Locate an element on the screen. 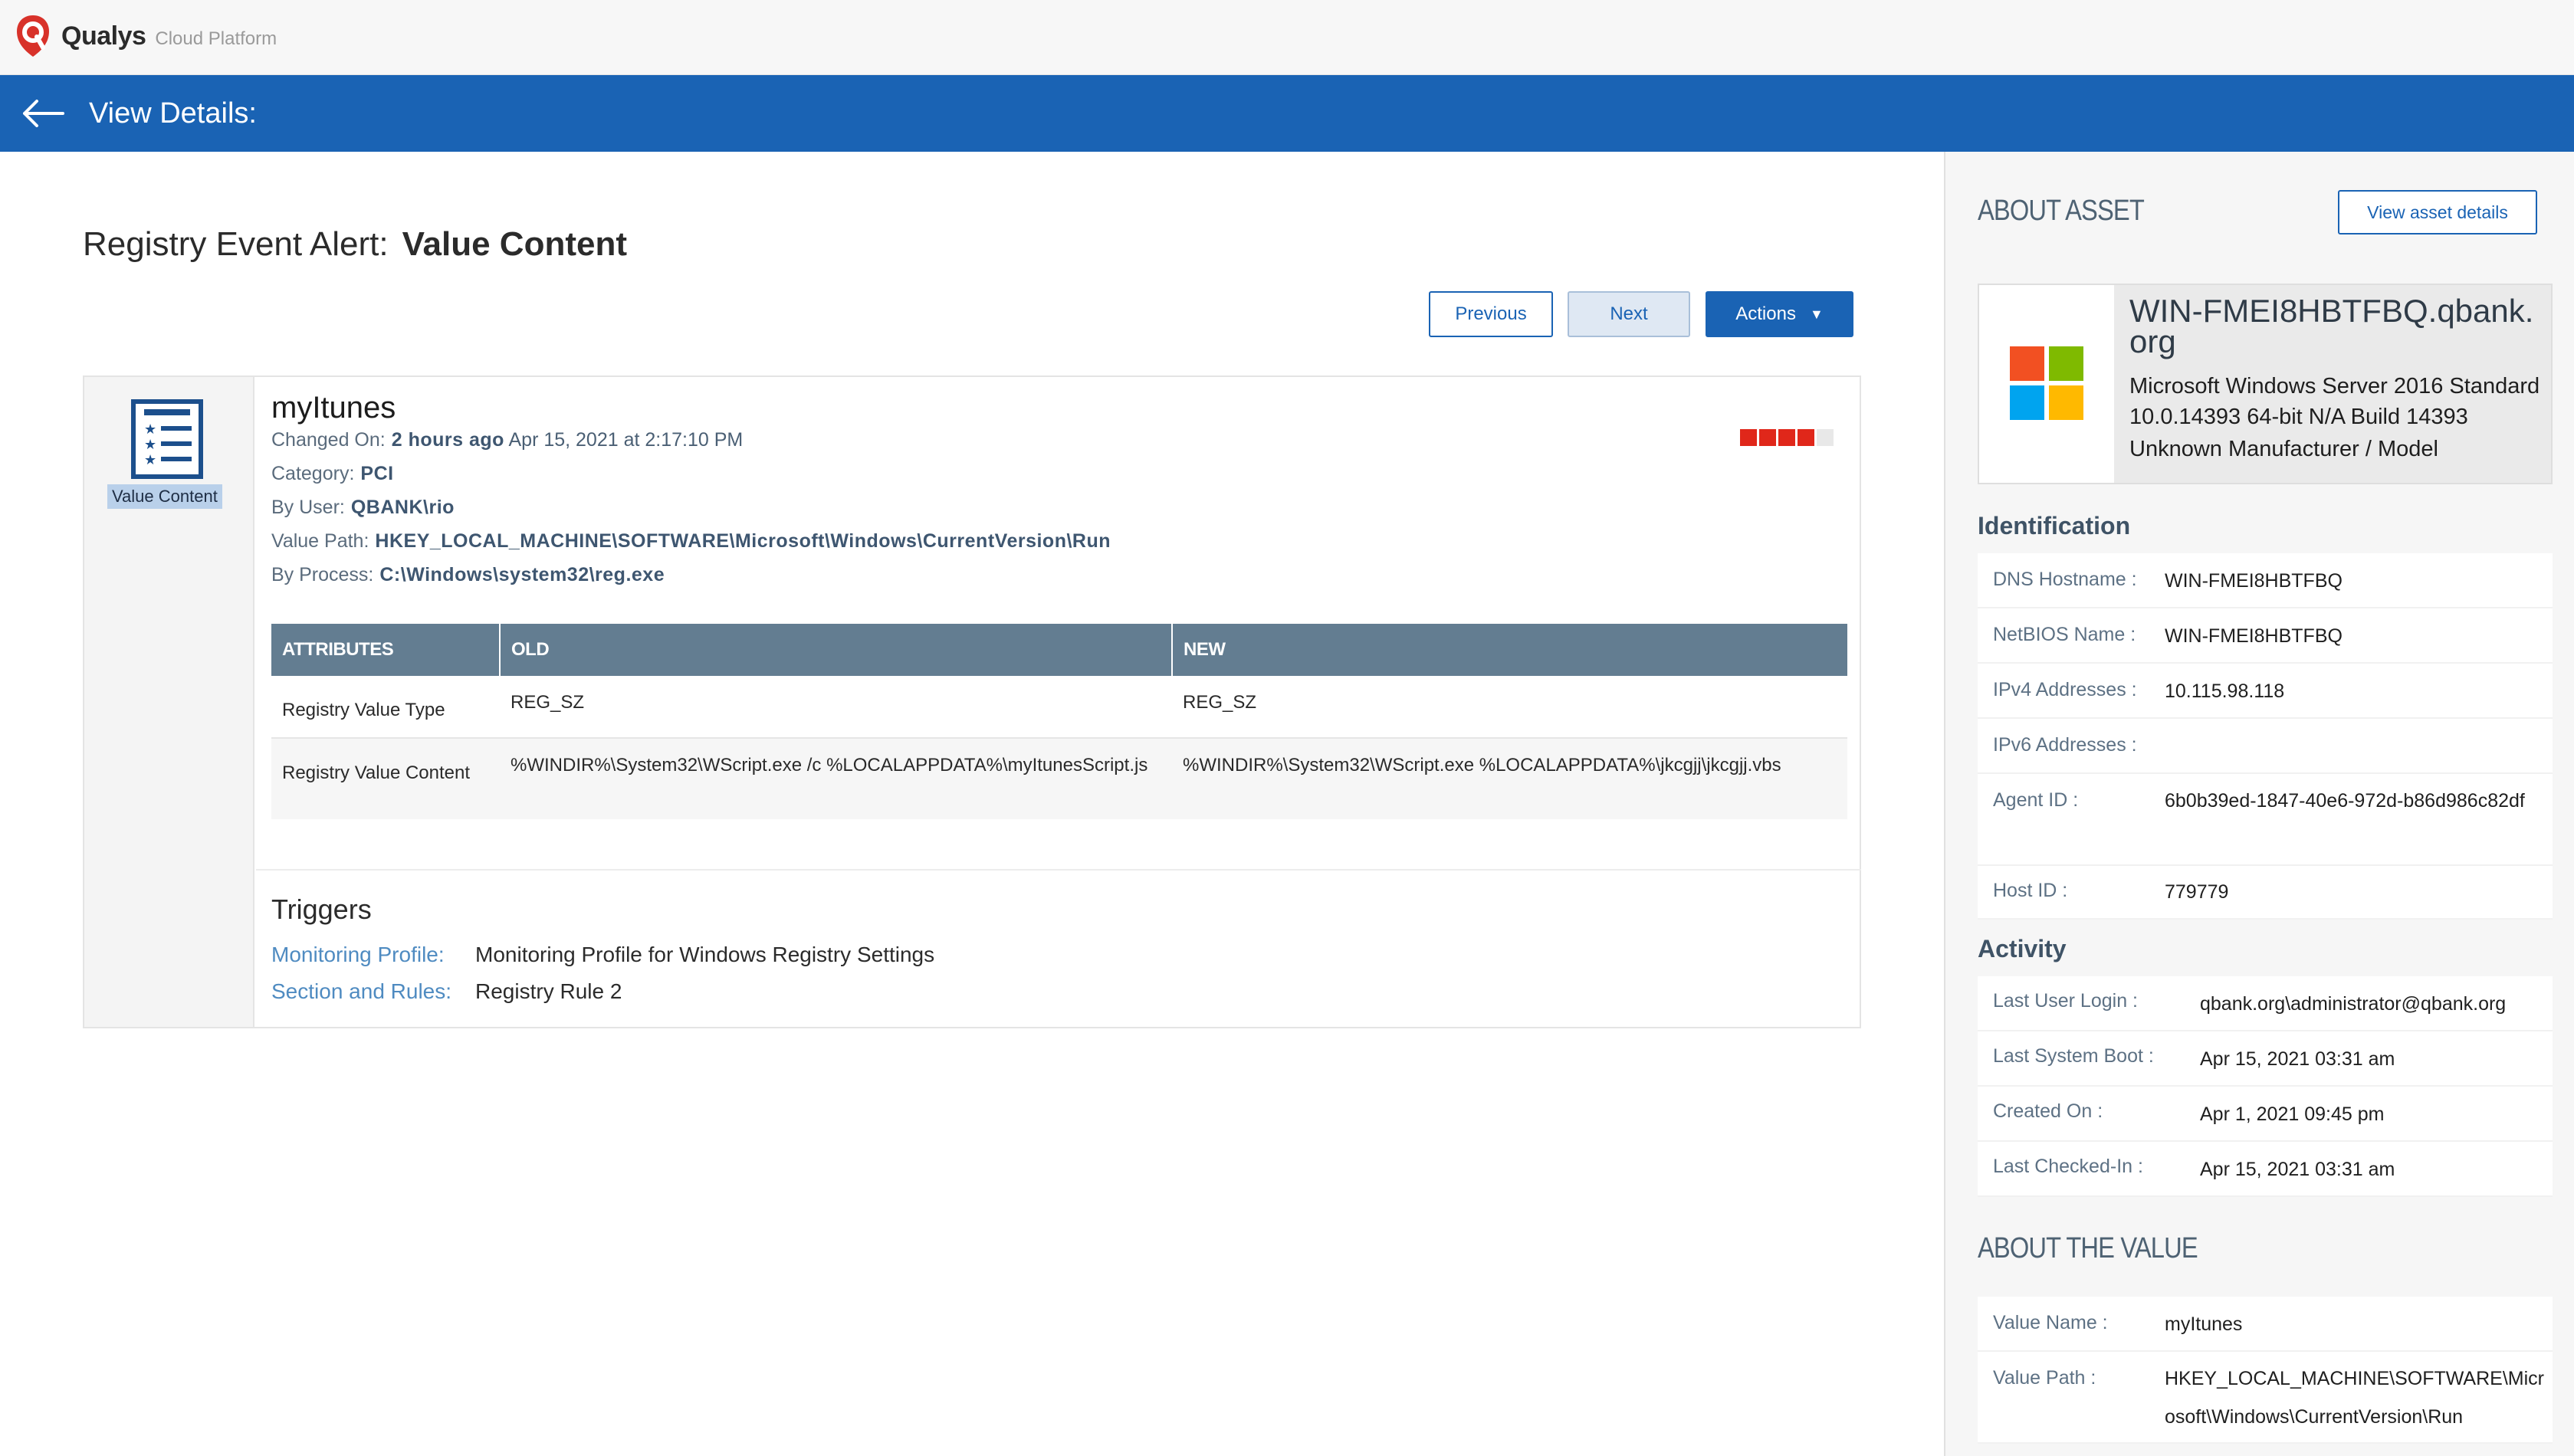 The image size is (2574, 1456). actions-label: Actions is located at coordinates (1765, 313).